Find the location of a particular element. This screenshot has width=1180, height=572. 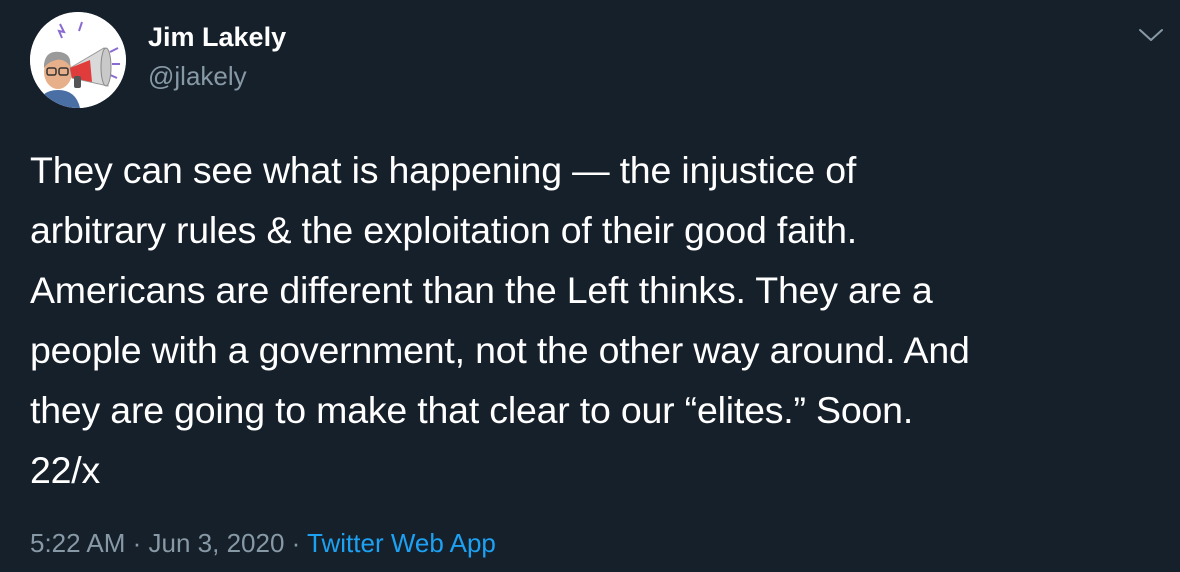

chevron-down-icon is located at coordinates (1151, 34).